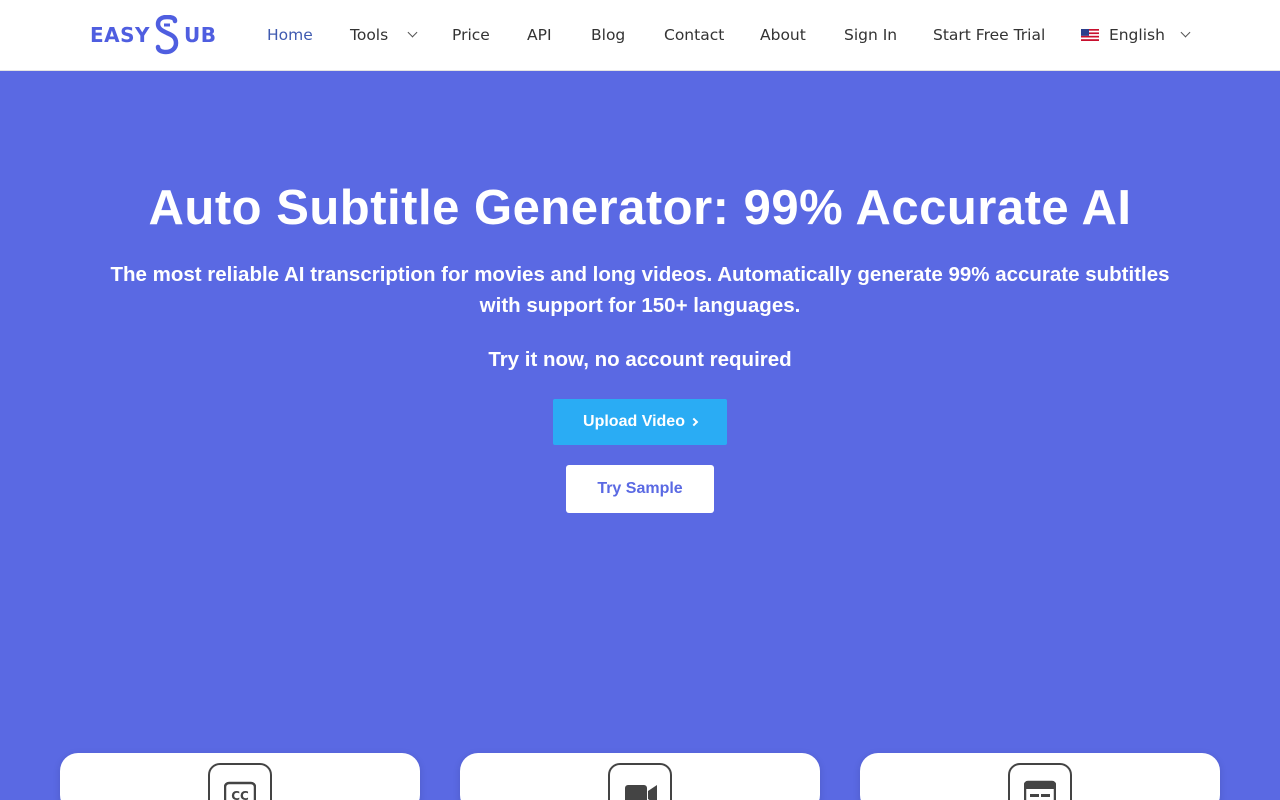  I want to click on feature-card-editor, so click(1040, 776).